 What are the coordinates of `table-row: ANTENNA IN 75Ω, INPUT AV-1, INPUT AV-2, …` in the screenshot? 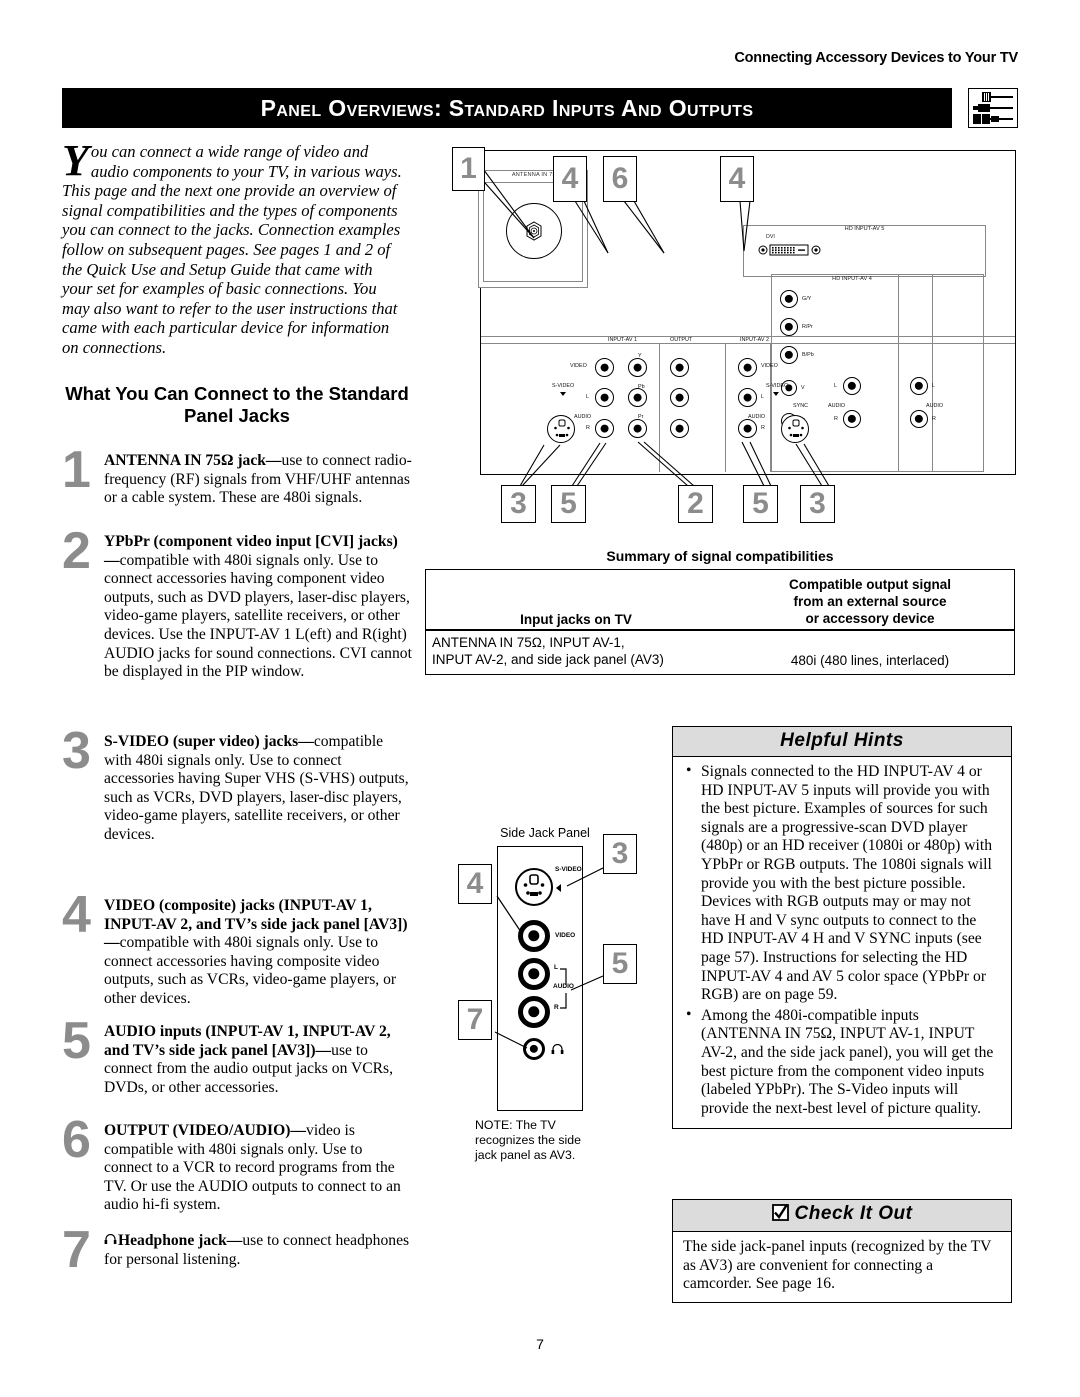 It's located at (720, 652).